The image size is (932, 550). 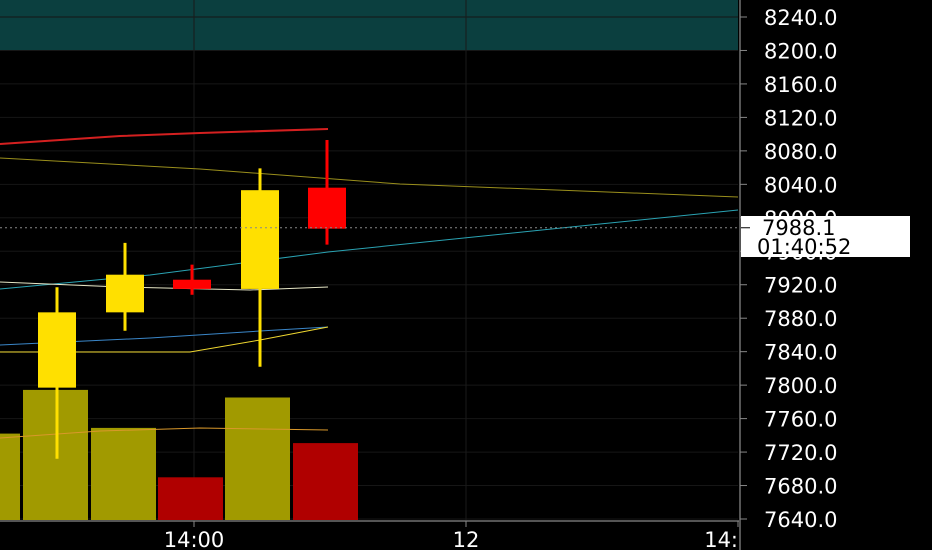 What do you see at coordinates (800, 85) in the screenshot?
I see `price-tick-label: 8160.0` at bounding box center [800, 85].